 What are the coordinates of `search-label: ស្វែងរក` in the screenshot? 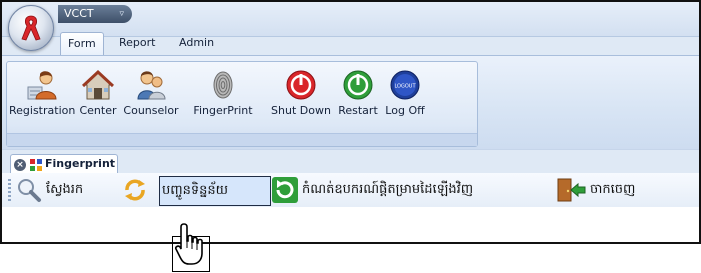 It's located at (65, 189).